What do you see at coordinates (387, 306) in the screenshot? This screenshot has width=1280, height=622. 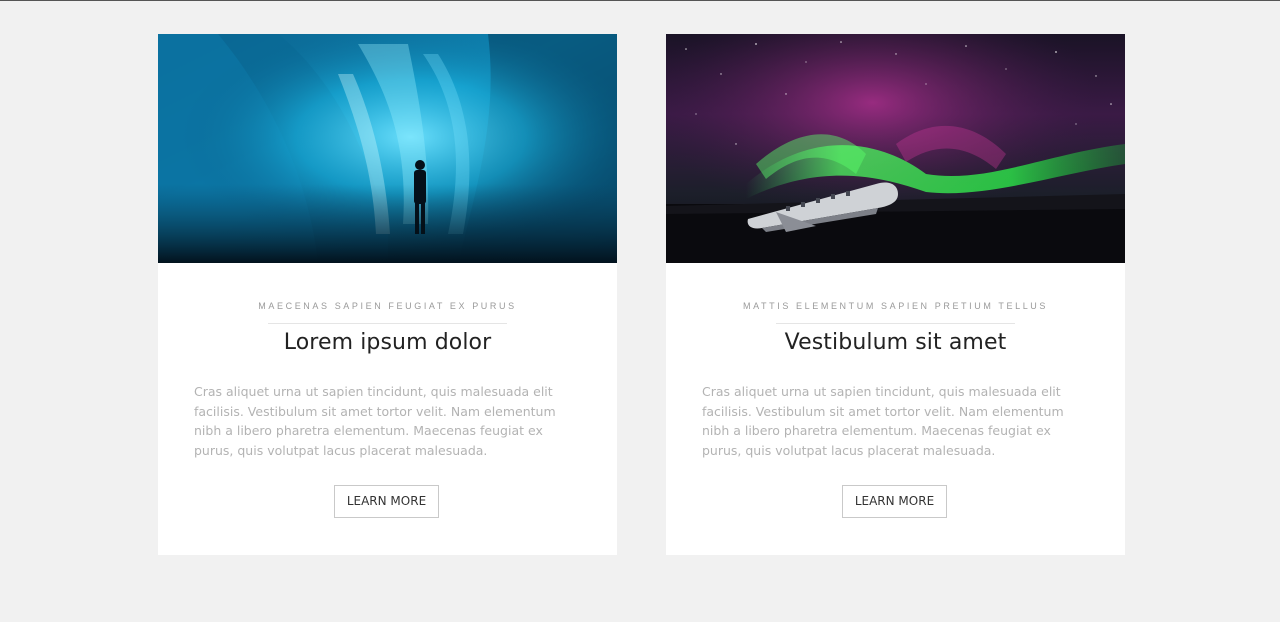 I see `card-kicker: MAECENAS SAPIEN FEUGIAT EX PURUS` at bounding box center [387, 306].